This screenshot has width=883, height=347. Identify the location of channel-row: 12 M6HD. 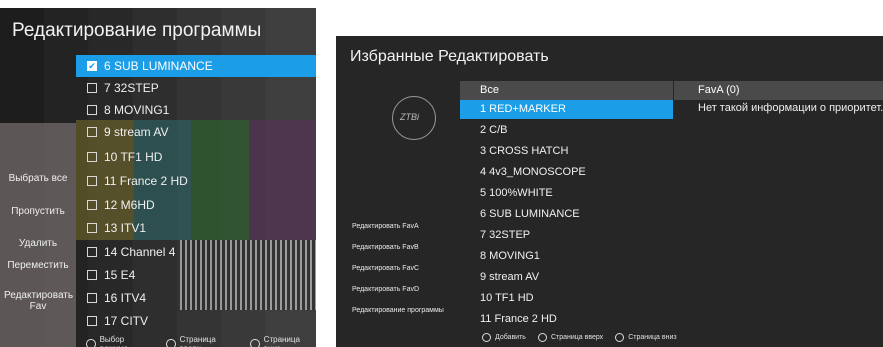
(196, 205).